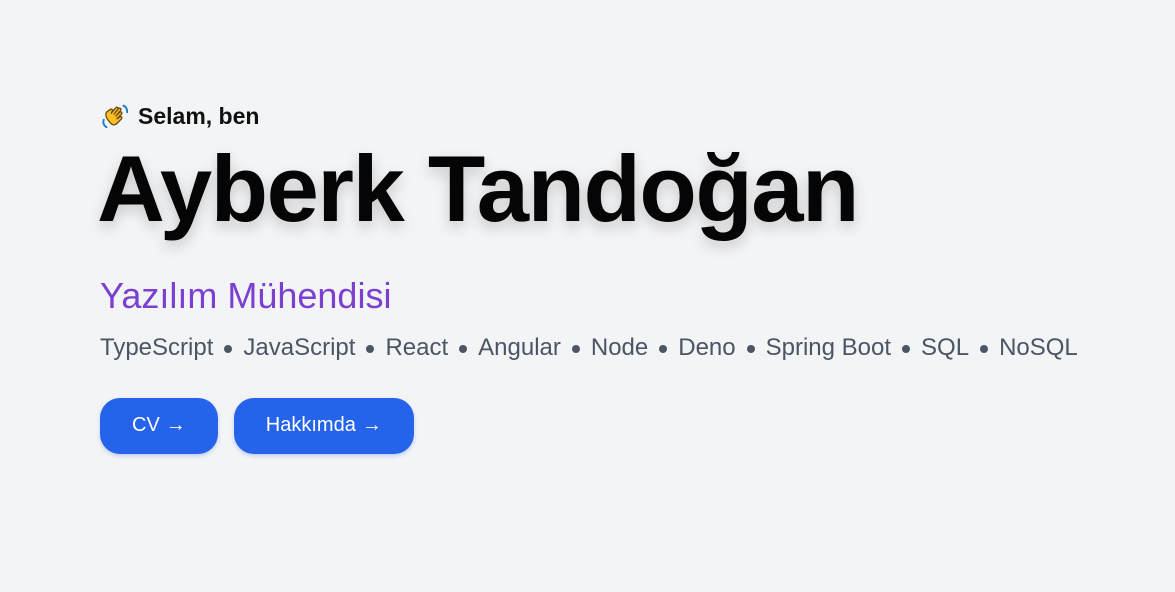 The width and height of the screenshot is (1175, 592). What do you see at coordinates (199, 115) in the screenshot?
I see `greeting-text: Selam, ben` at bounding box center [199, 115].